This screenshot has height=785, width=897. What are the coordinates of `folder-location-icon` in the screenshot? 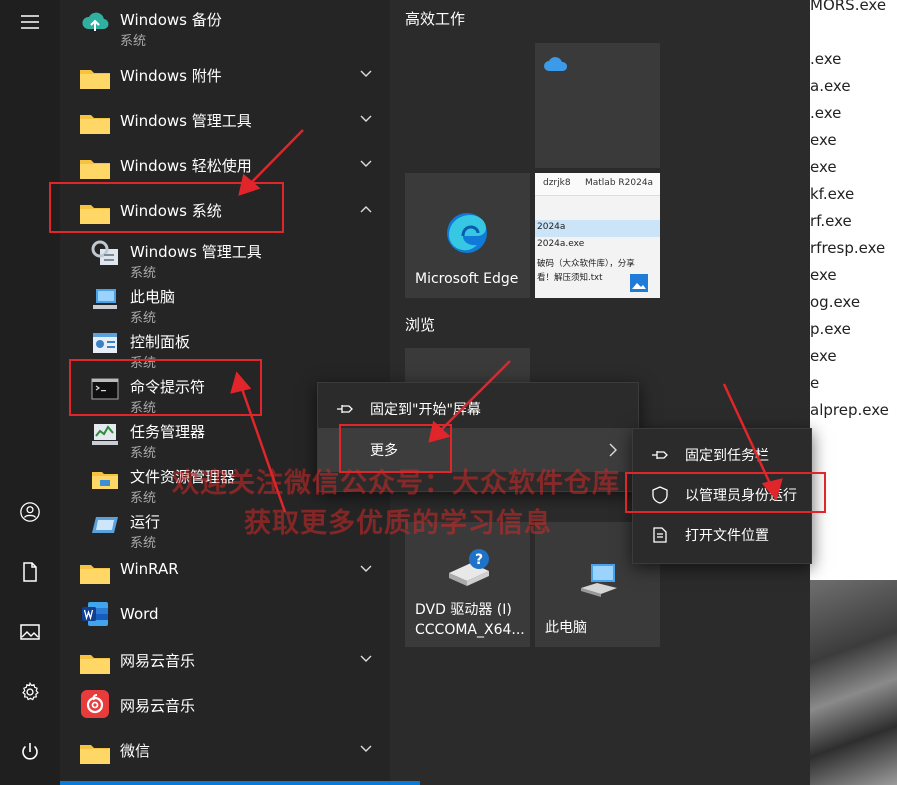 It's located at (660, 535).